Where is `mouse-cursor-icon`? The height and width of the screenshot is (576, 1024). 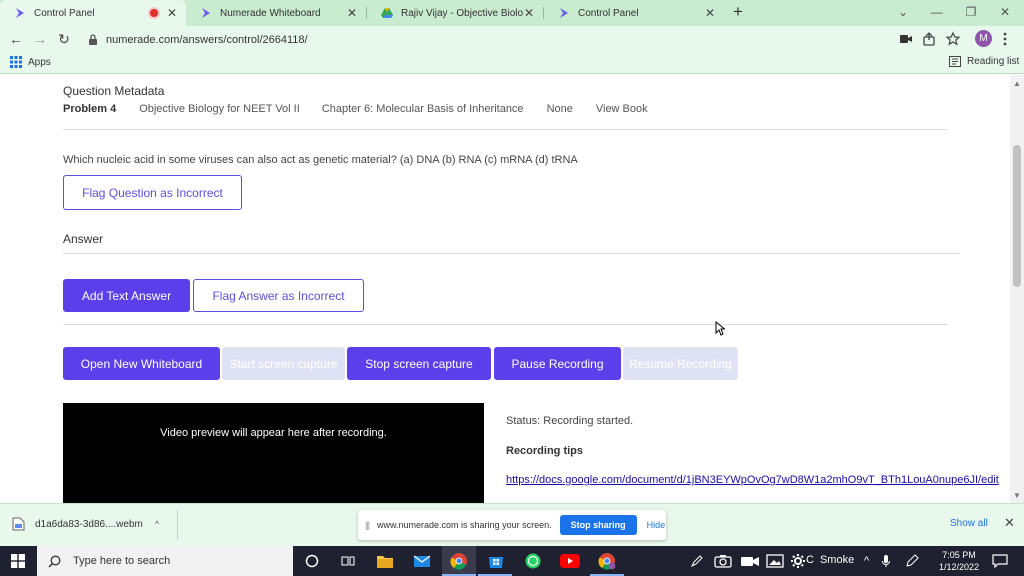 mouse-cursor-icon is located at coordinates (720, 328).